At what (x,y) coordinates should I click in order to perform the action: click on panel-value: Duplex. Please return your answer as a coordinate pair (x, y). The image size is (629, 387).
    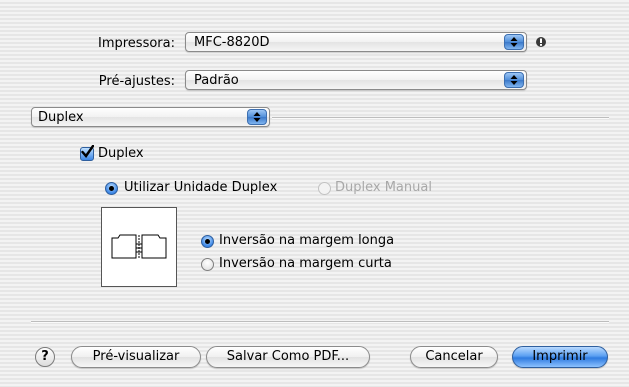
    Looking at the image, I should click on (61, 117).